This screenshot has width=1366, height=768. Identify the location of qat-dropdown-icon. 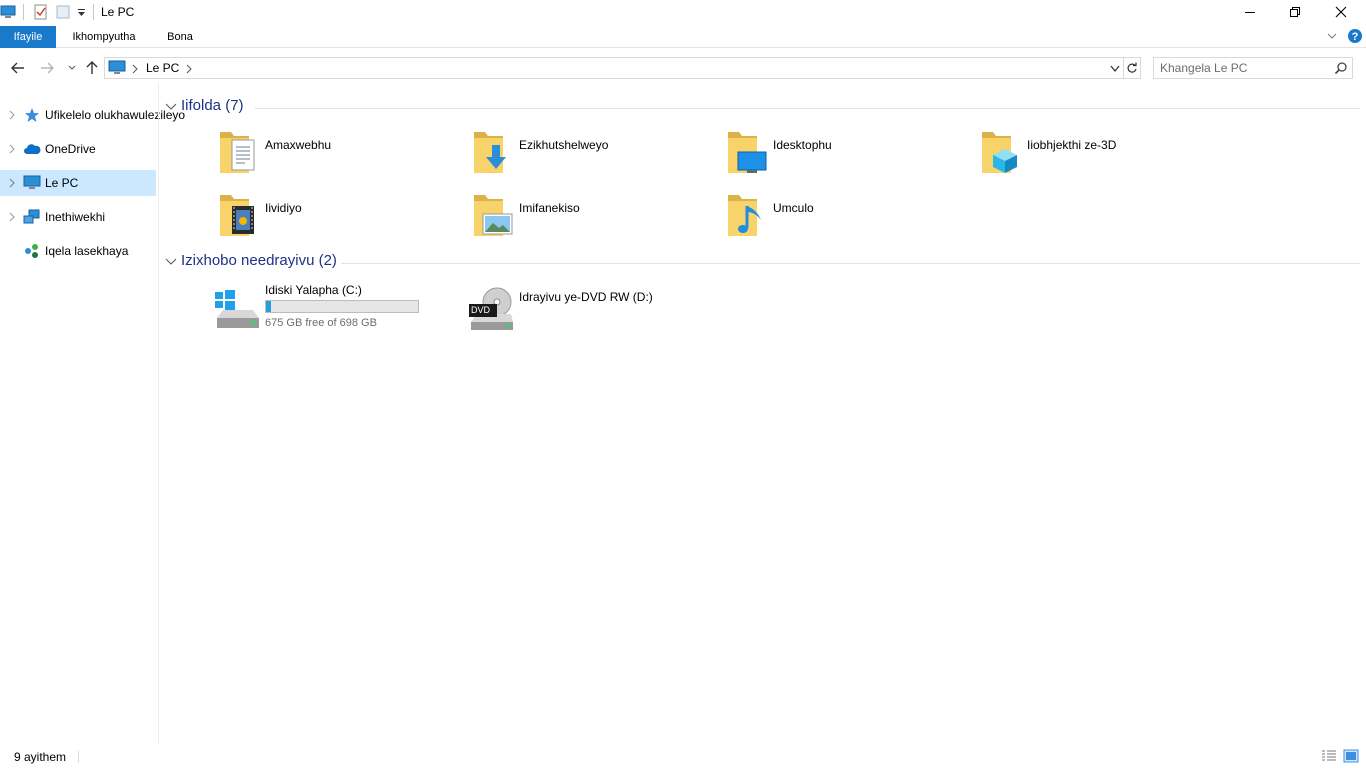
(82, 12).